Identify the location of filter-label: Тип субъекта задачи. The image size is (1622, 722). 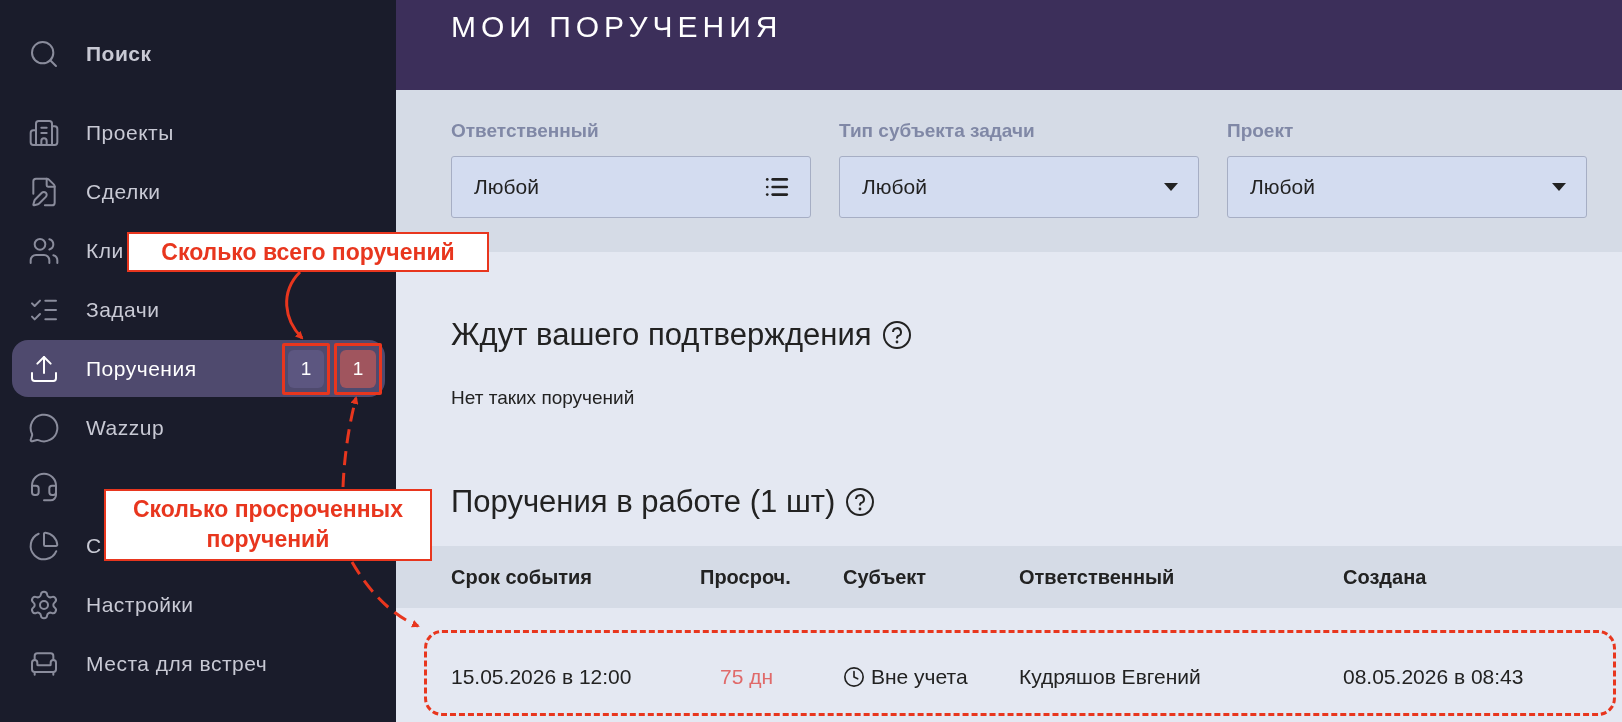
(937, 131).